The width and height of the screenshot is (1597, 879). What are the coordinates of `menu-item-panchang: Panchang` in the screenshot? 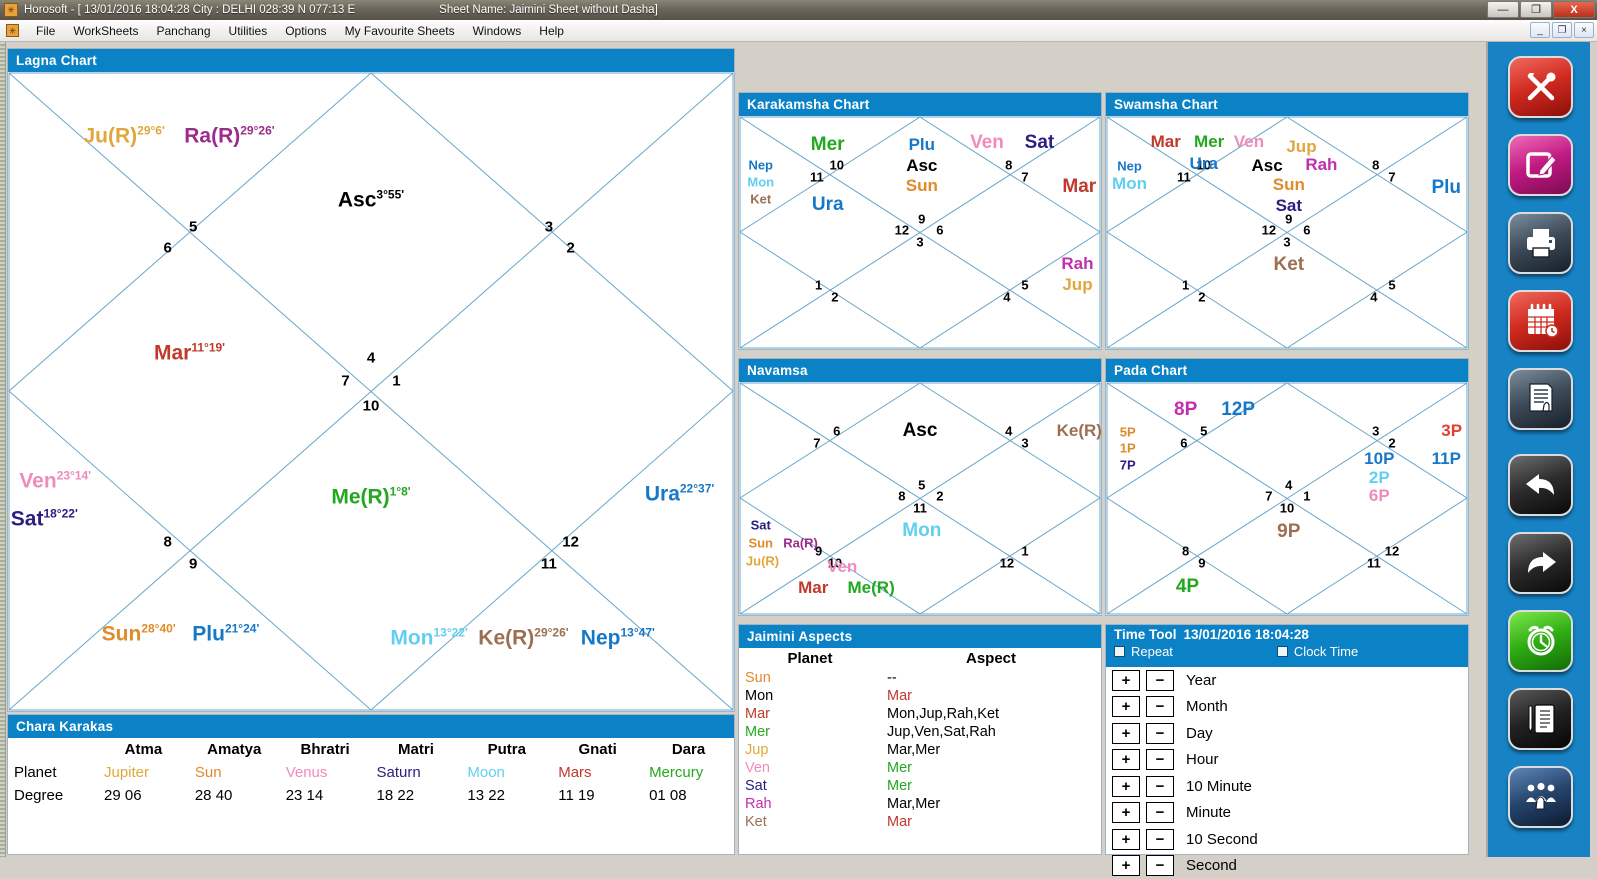 It's located at (183, 31).